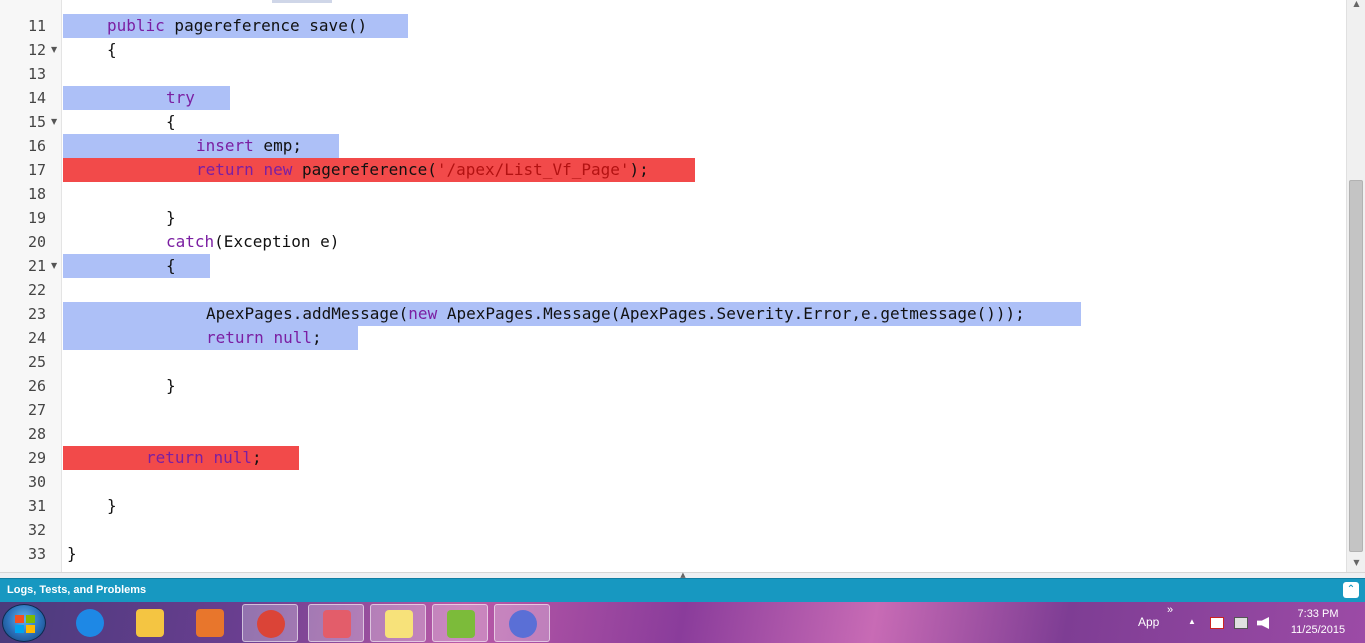  I want to click on clock-date: 11/25/2015, so click(1318, 630).